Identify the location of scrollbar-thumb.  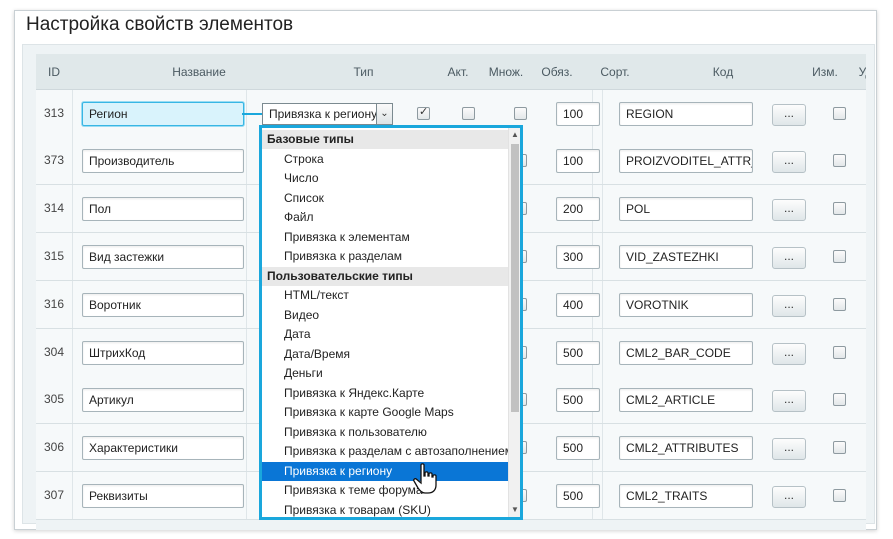
(515, 278).